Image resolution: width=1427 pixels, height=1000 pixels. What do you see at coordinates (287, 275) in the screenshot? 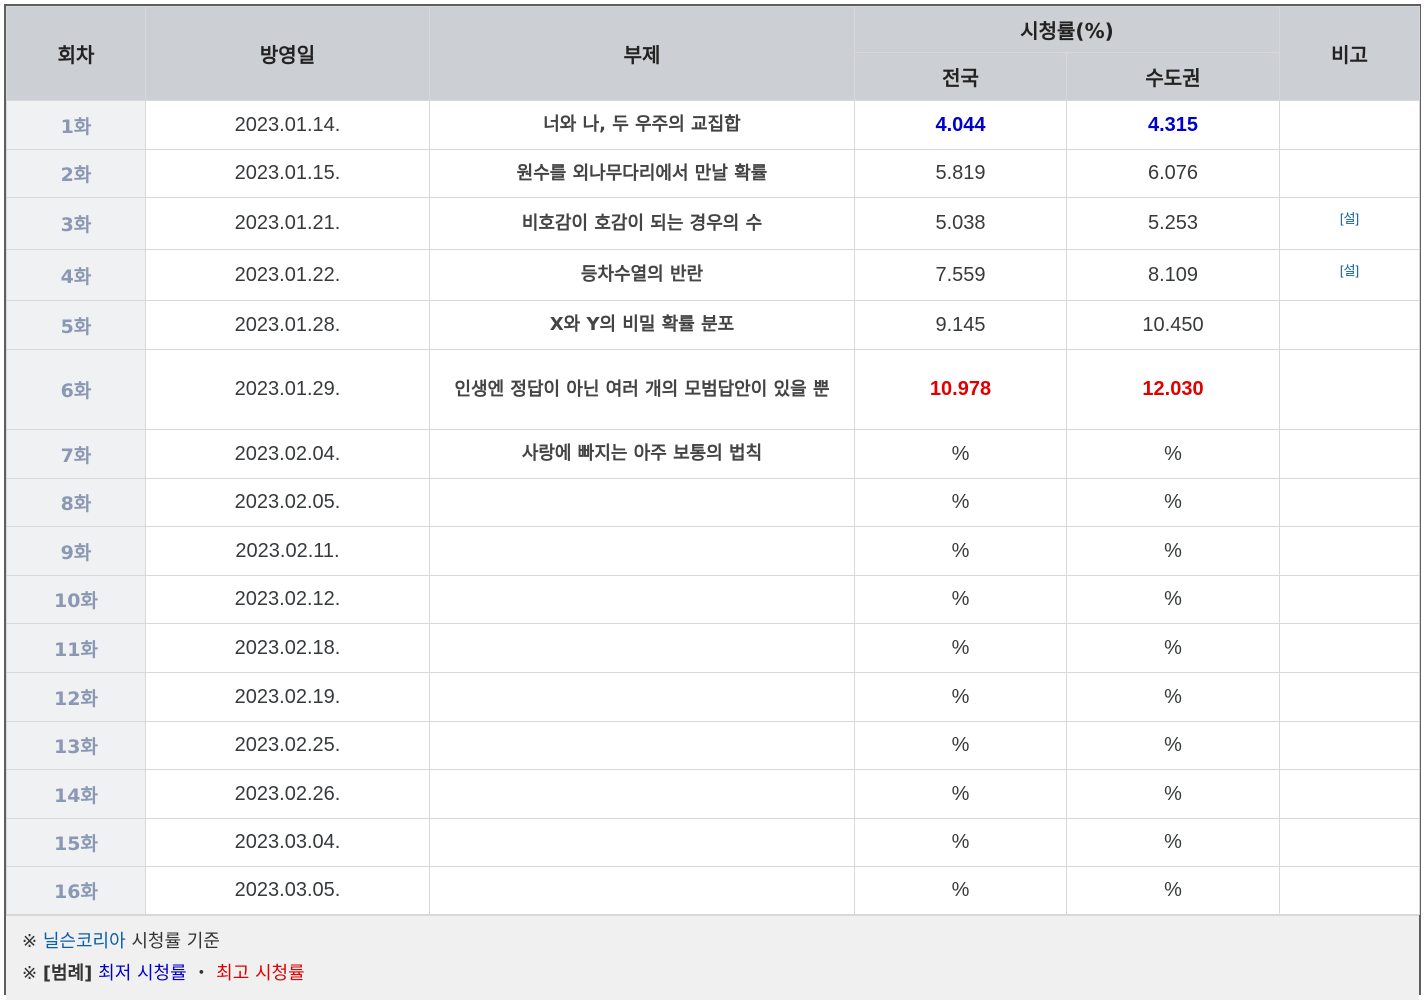
I see `airdate-cell: 2023.01.22.` at bounding box center [287, 275].